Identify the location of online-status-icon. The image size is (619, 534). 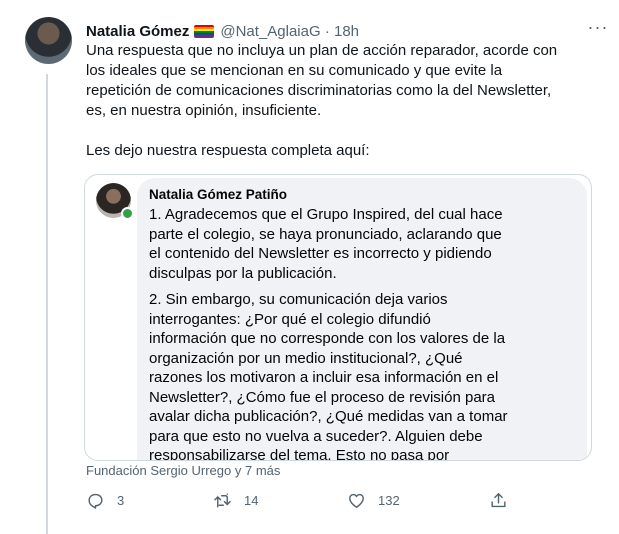
(127, 213).